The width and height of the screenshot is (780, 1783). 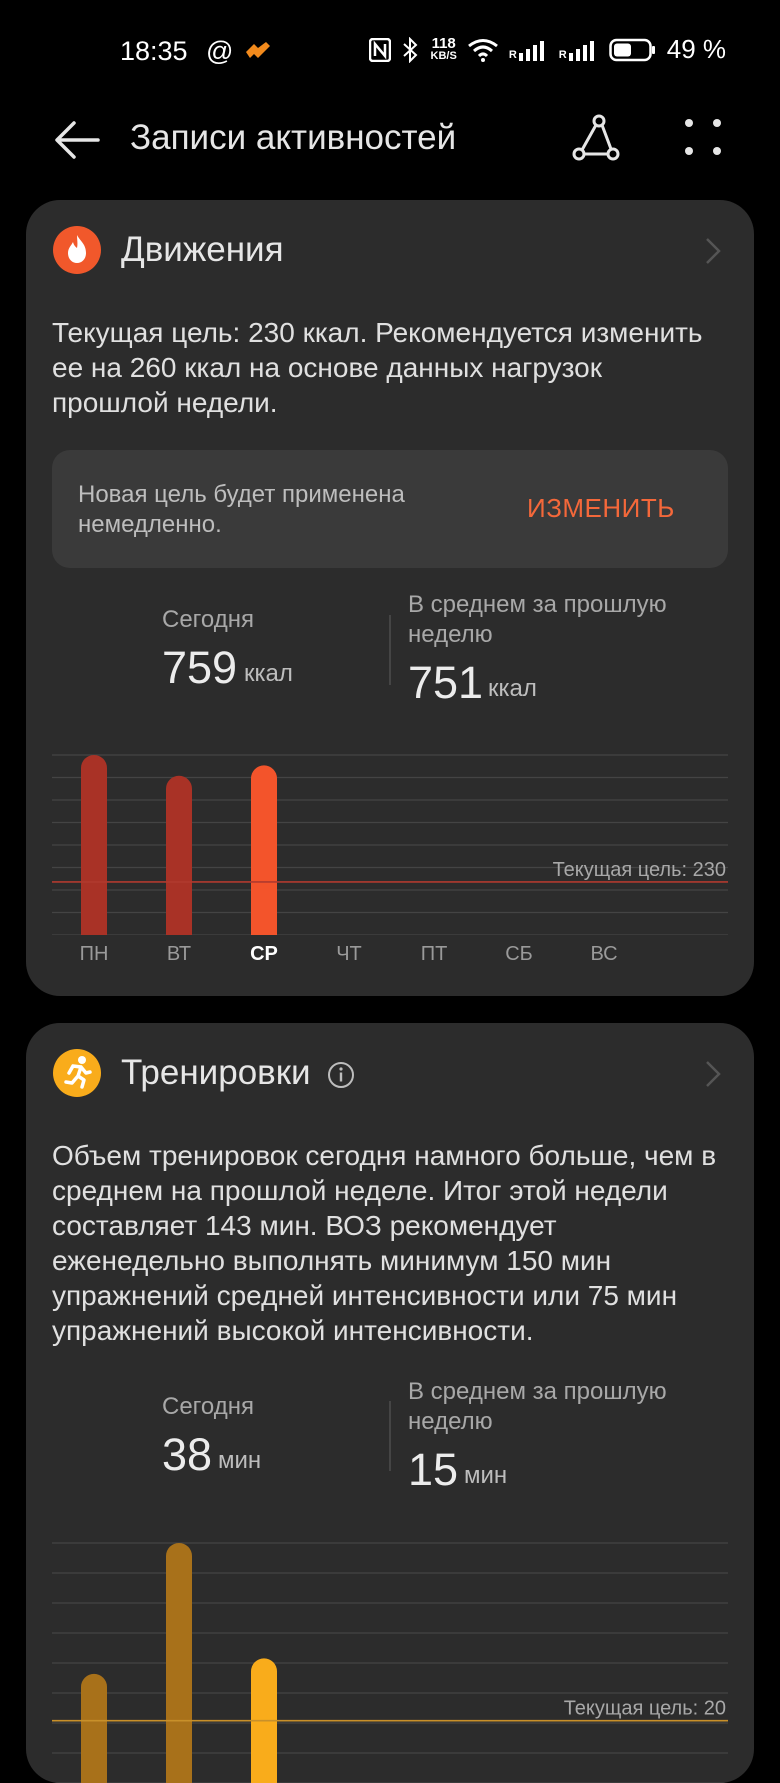 What do you see at coordinates (202, 249) in the screenshot?
I see `moves-title: Движения` at bounding box center [202, 249].